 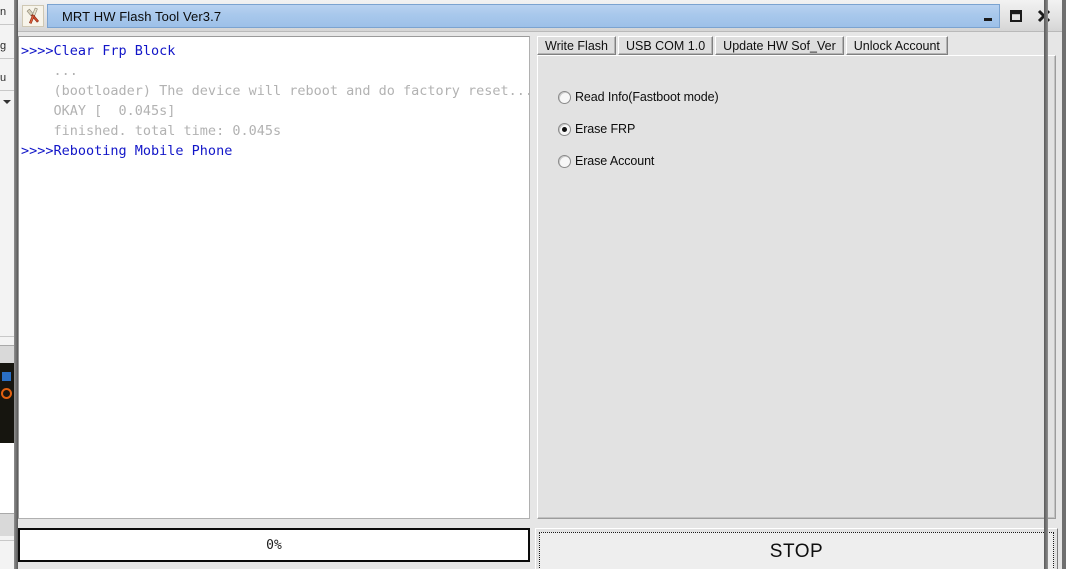 What do you see at coordinates (3, 12) in the screenshot?
I see `background-text-fragment: n` at bounding box center [3, 12].